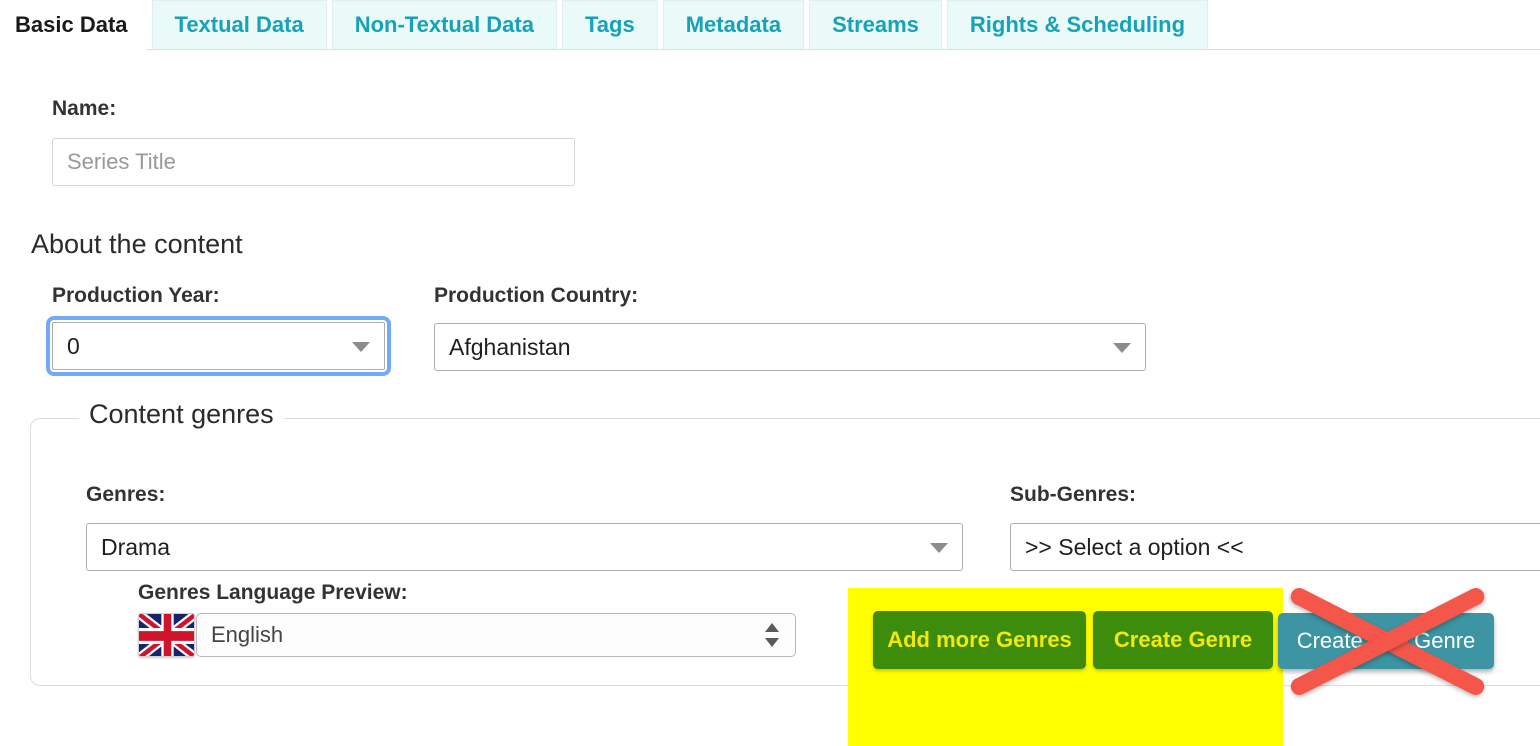  What do you see at coordinates (790, 347) in the screenshot?
I see `production-country-select: Afghanistan` at bounding box center [790, 347].